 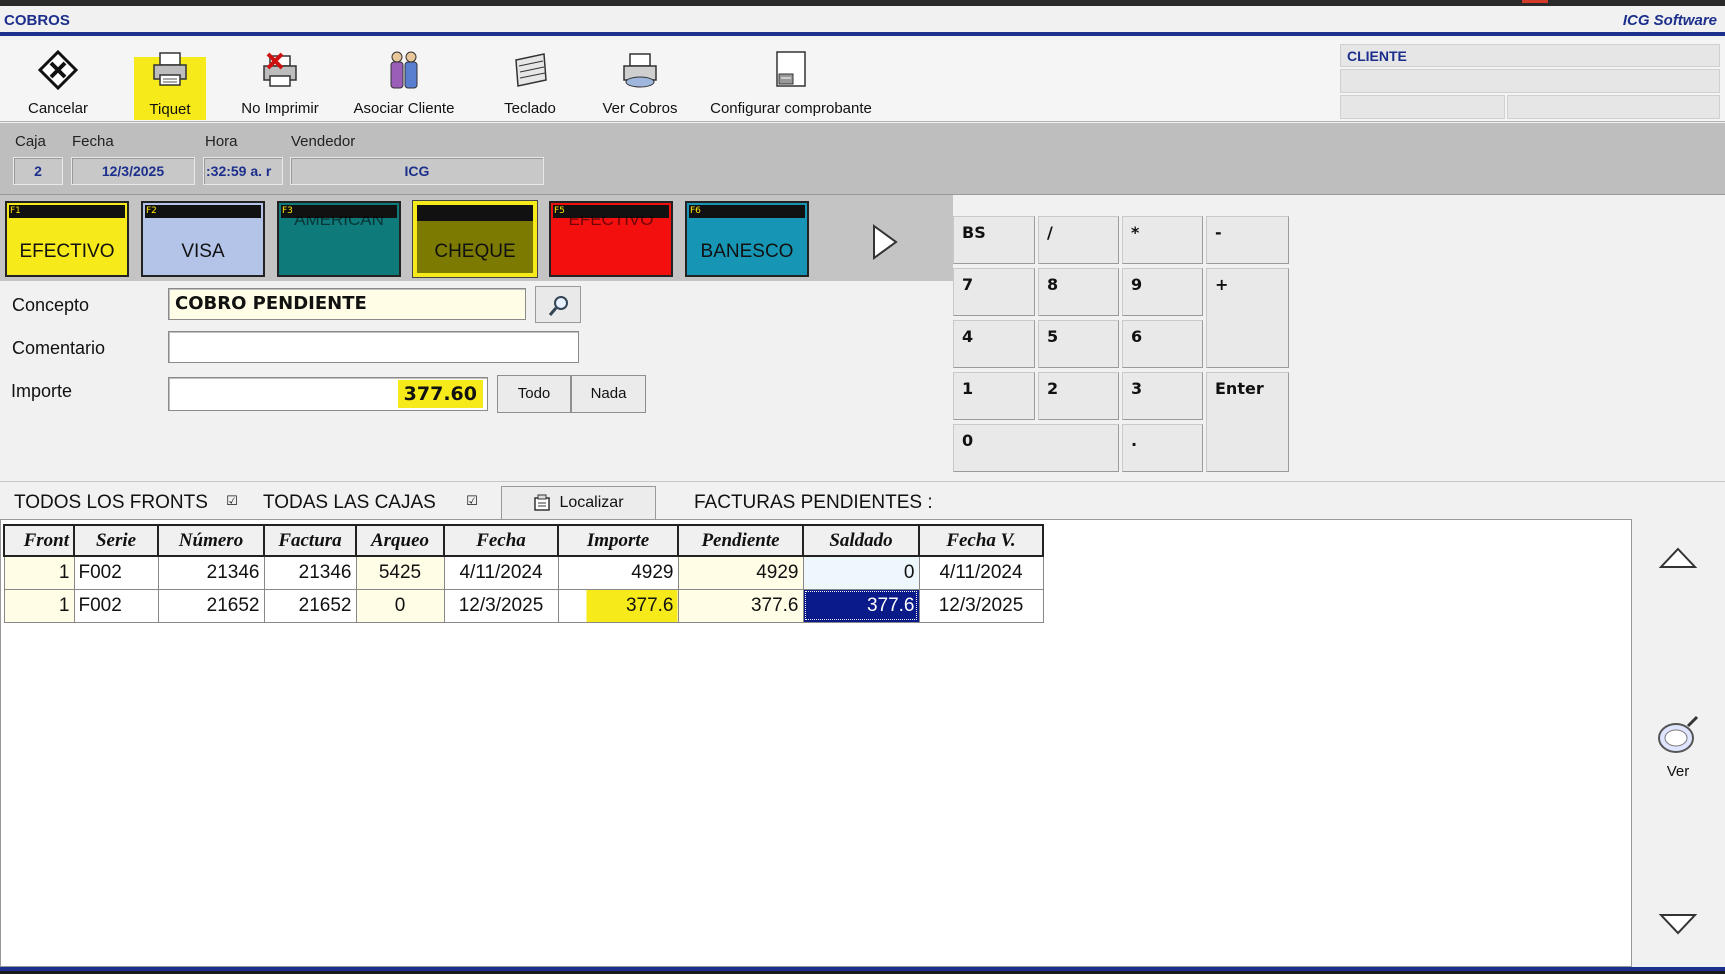 What do you see at coordinates (608, 394) in the screenshot?
I see `nada-button: Nada` at bounding box center [608, 394].